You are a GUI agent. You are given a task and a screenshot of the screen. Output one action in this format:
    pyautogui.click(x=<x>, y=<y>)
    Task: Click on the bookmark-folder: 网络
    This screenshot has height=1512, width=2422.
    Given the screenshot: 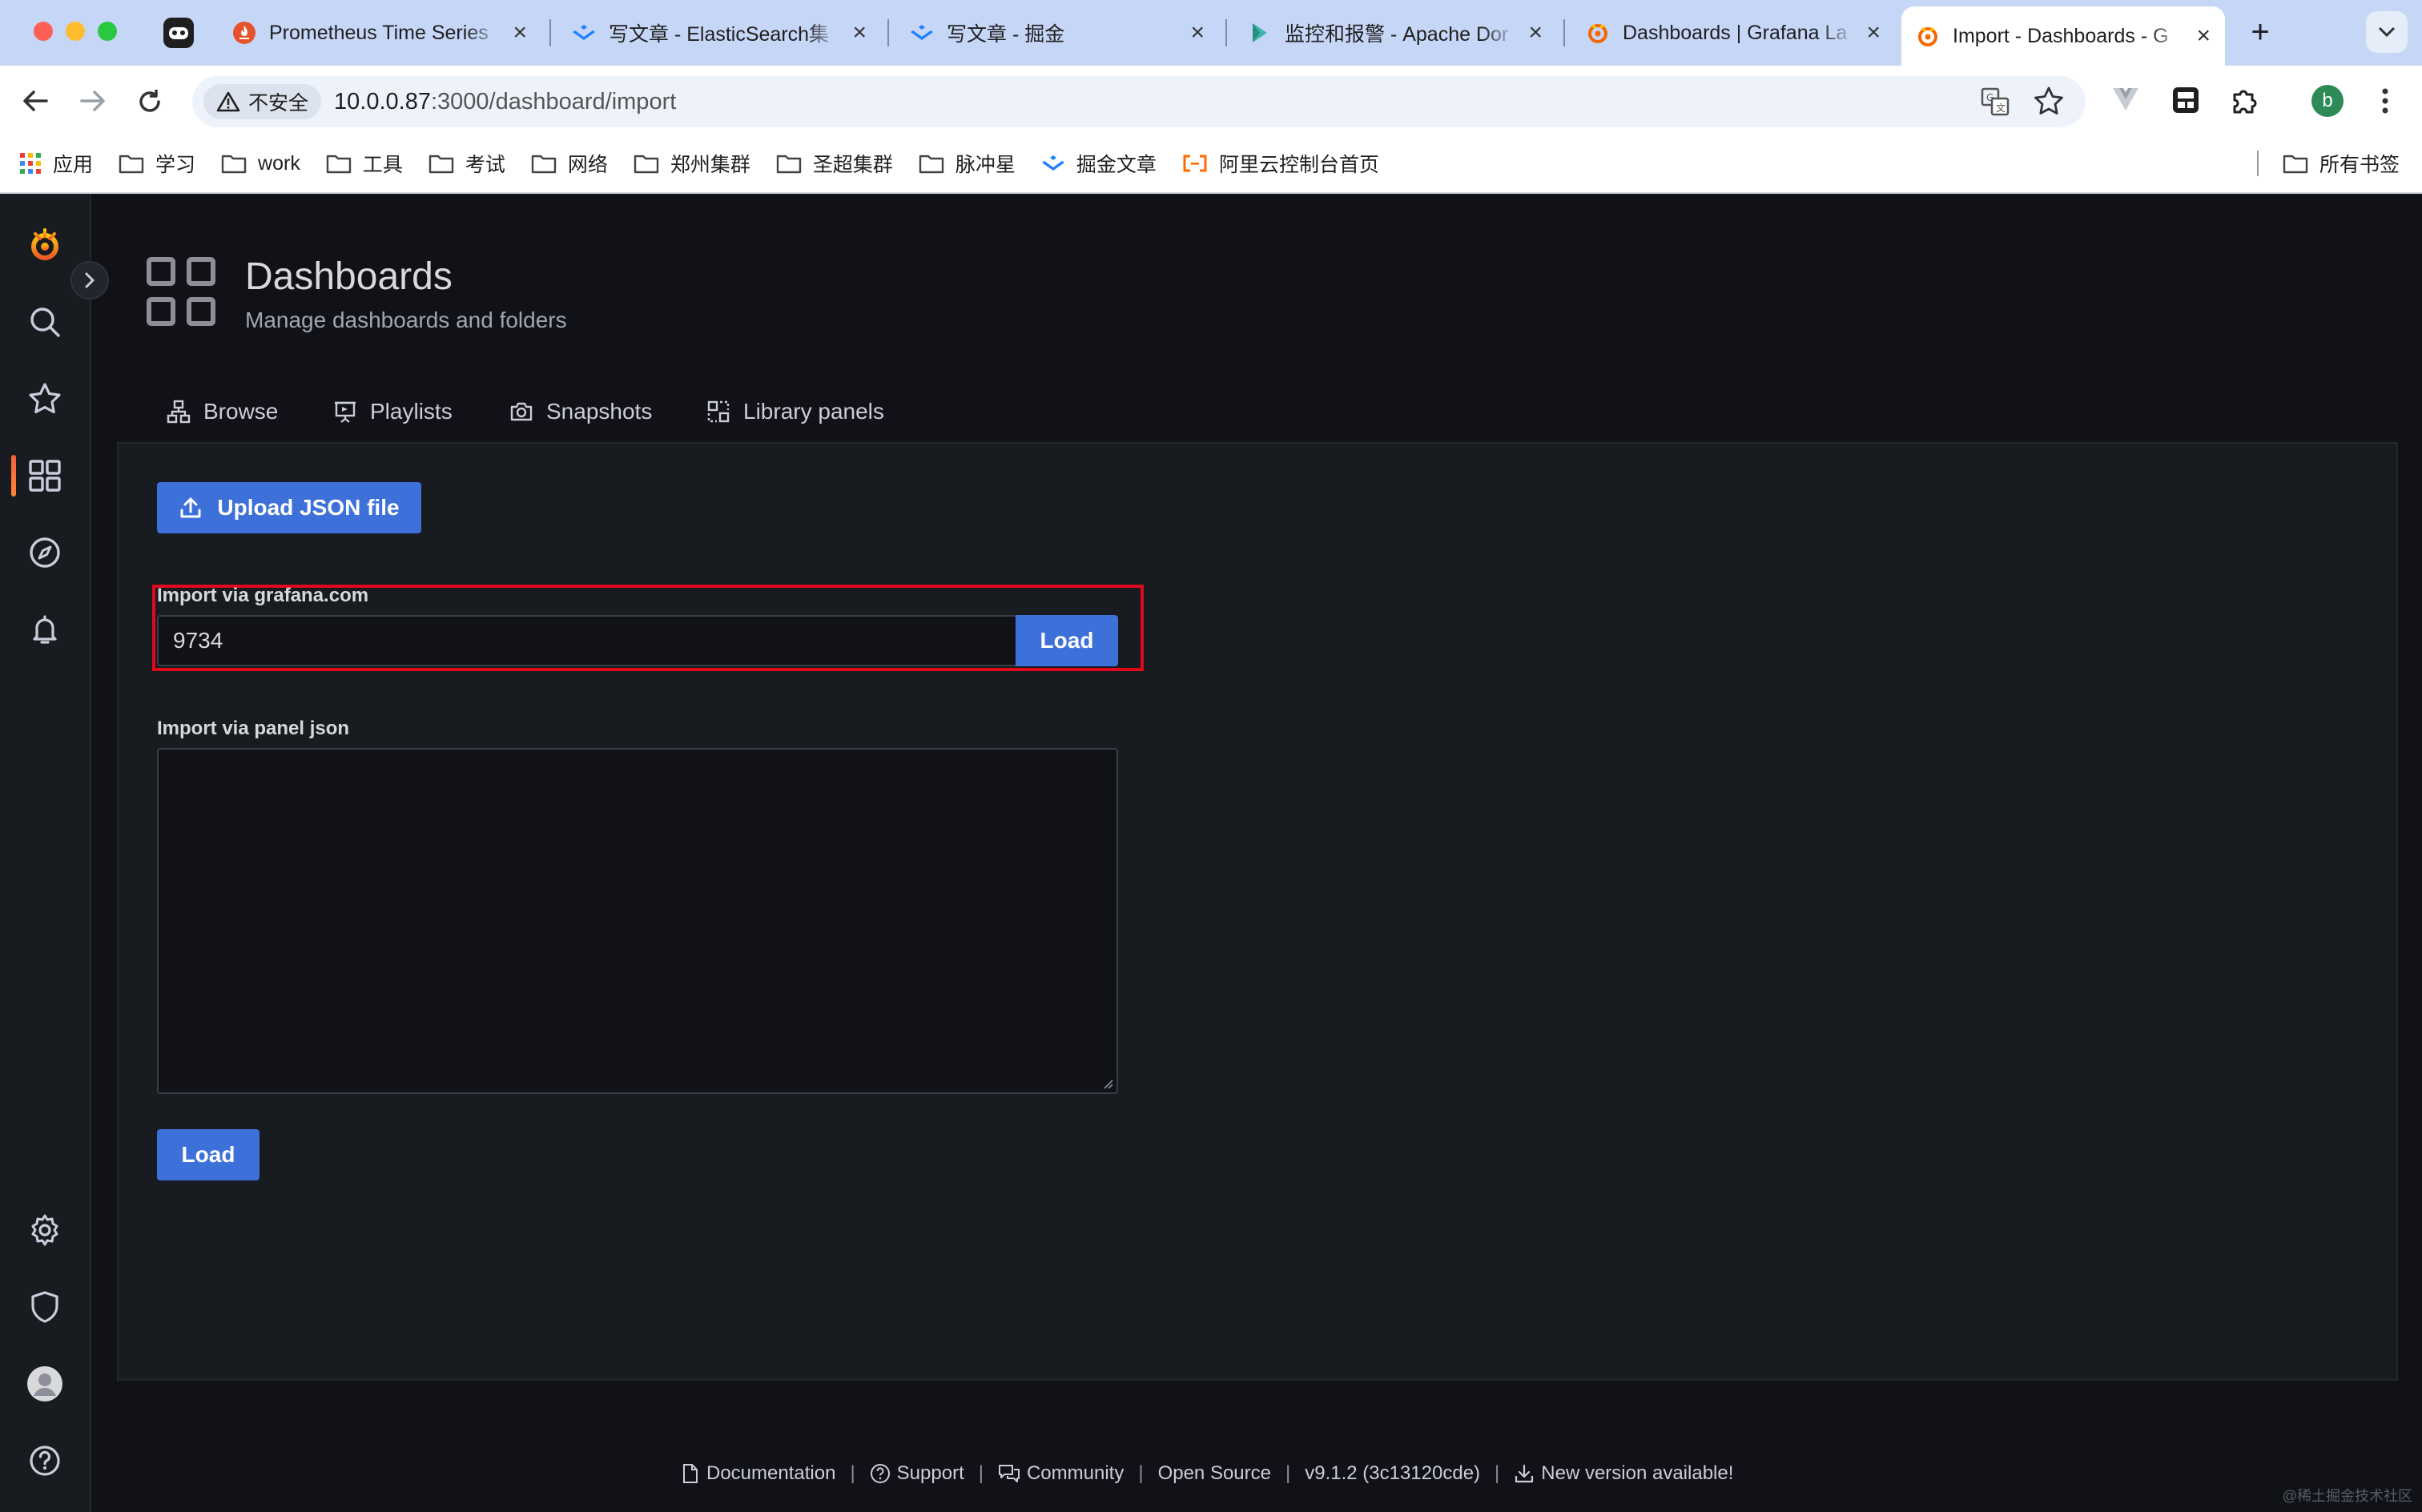 What is the action you would take?
    pyautogui.click(x=569, y=163)
    